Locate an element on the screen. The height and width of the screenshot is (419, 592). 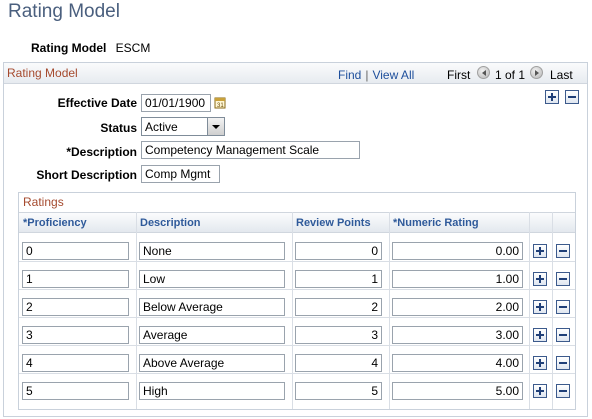
proficiency-field: 5 is located at coordinates (75, 391).